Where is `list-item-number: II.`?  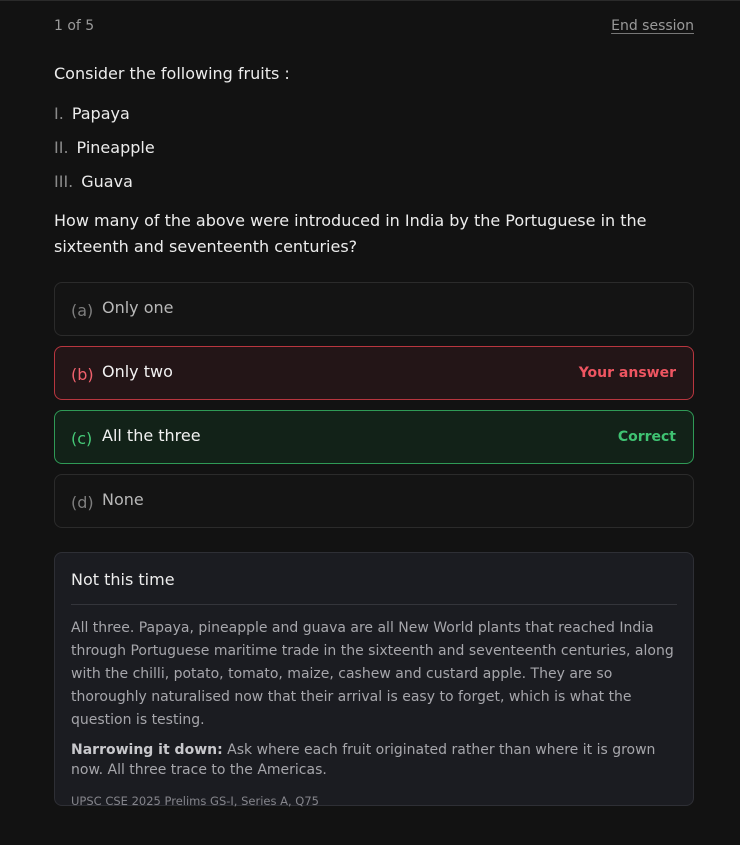
list-item-number: II. is located at coordinates (61, 147).